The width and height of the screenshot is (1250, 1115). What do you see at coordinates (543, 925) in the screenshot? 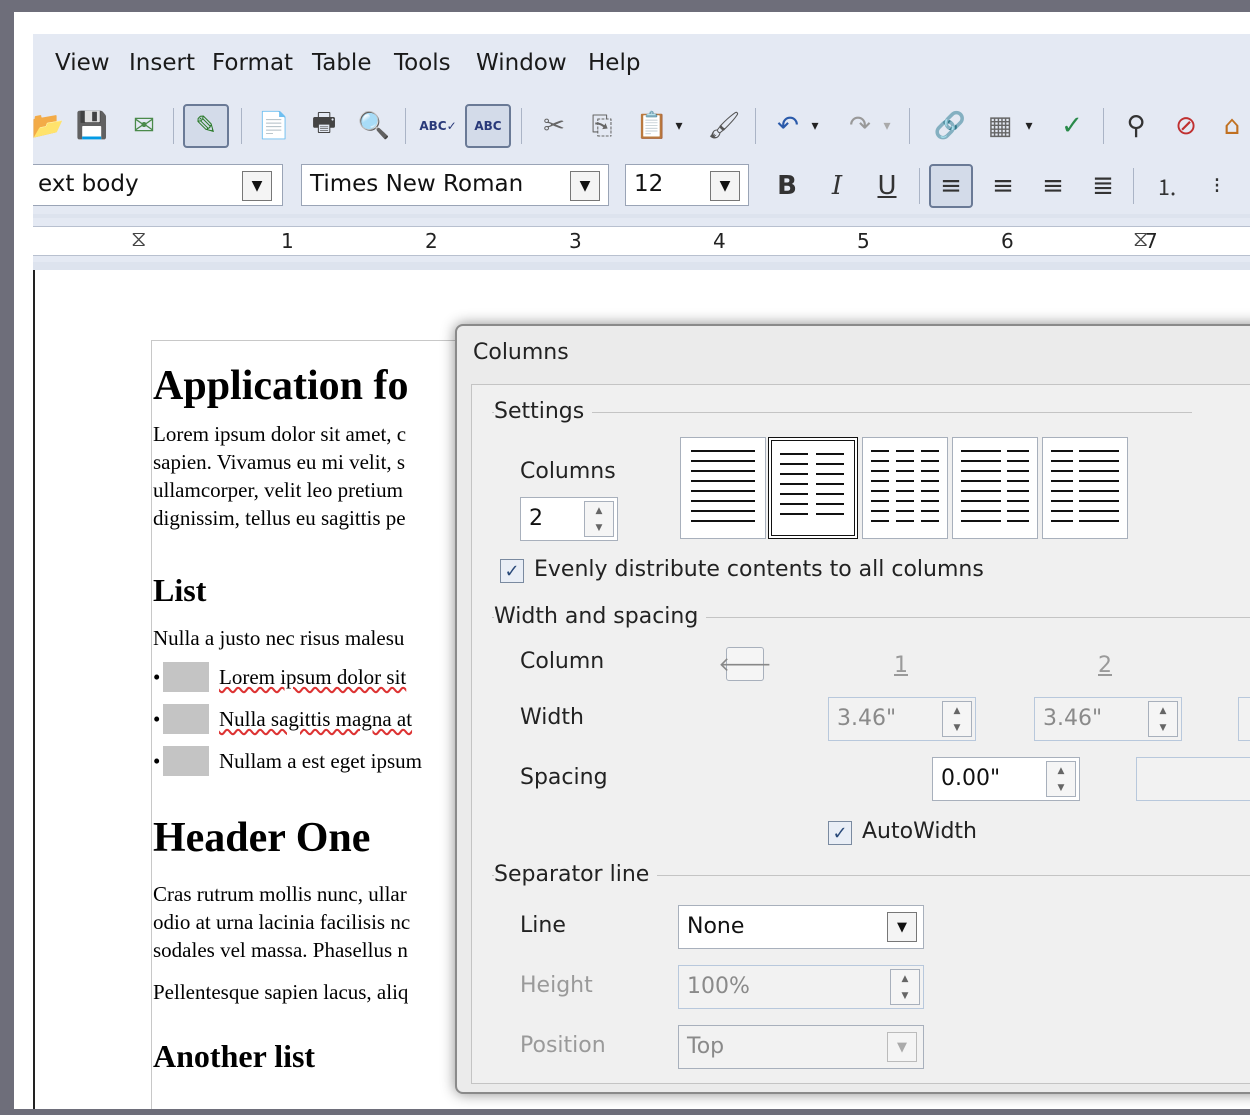
I see `line-label: Line` at bounding box center [543, 925].